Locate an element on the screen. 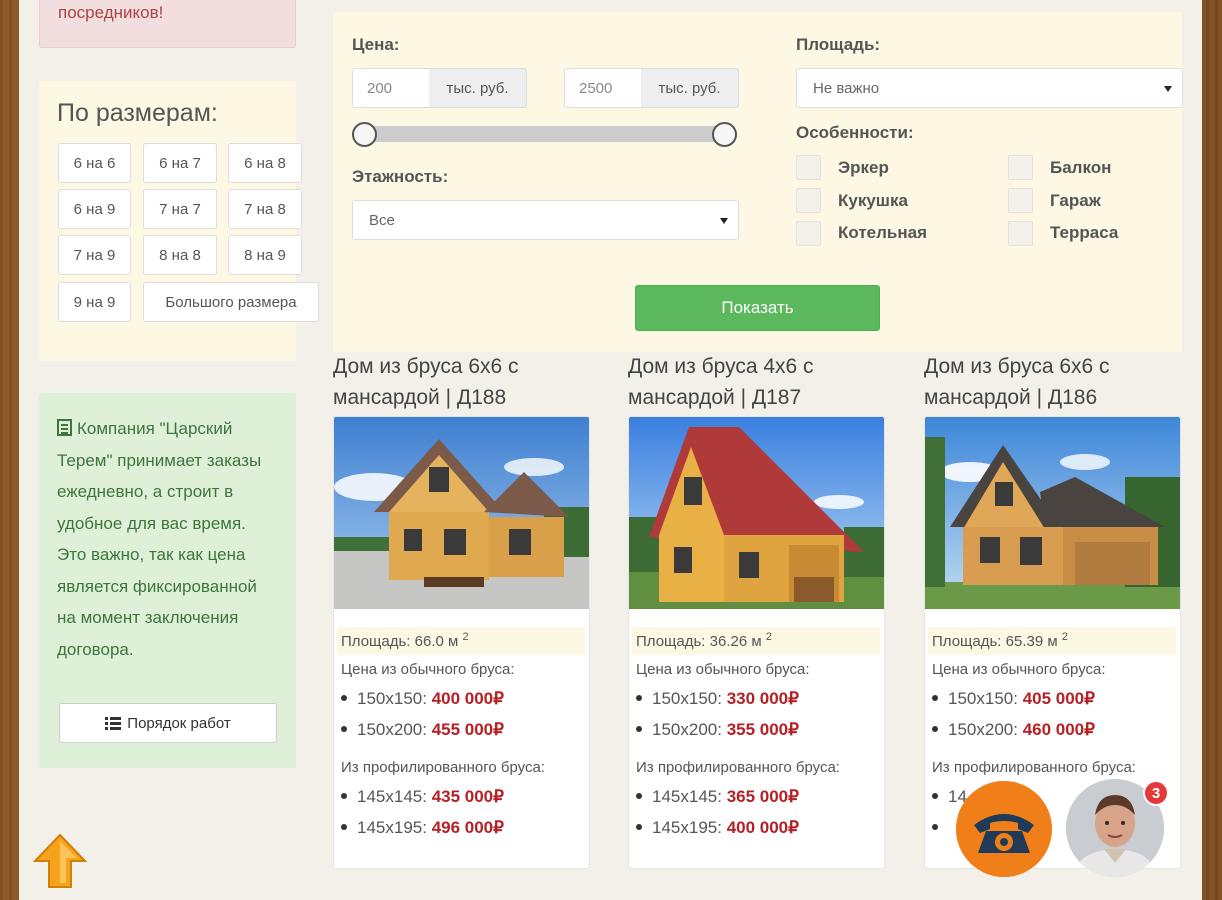  price-row: 150x150: 330 000₽ is located at coordinates (717, 699).